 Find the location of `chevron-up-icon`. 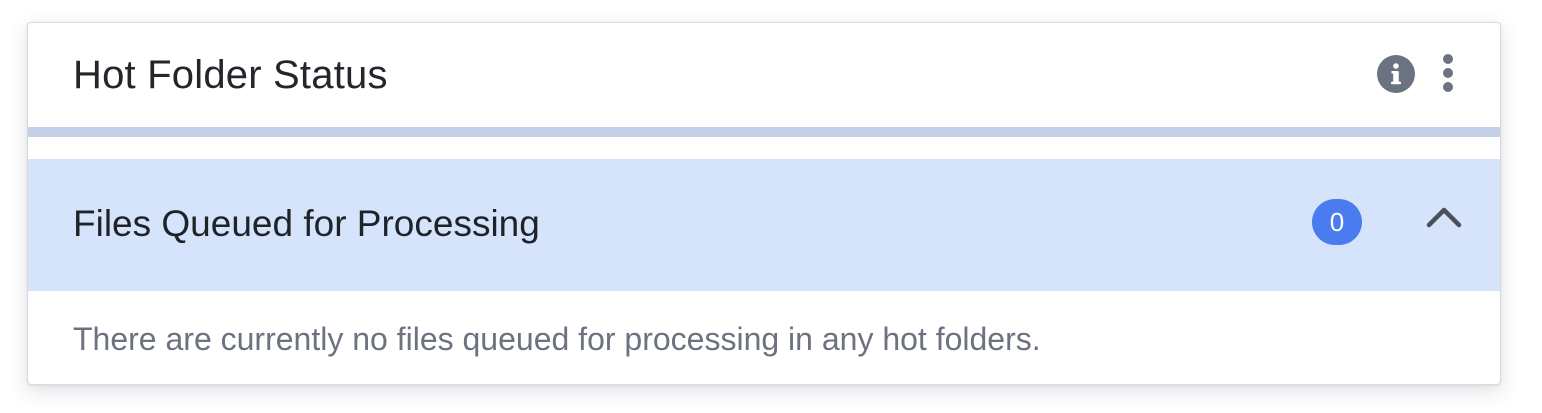

chevron-up-icon is located at coordinates (1444, 216).